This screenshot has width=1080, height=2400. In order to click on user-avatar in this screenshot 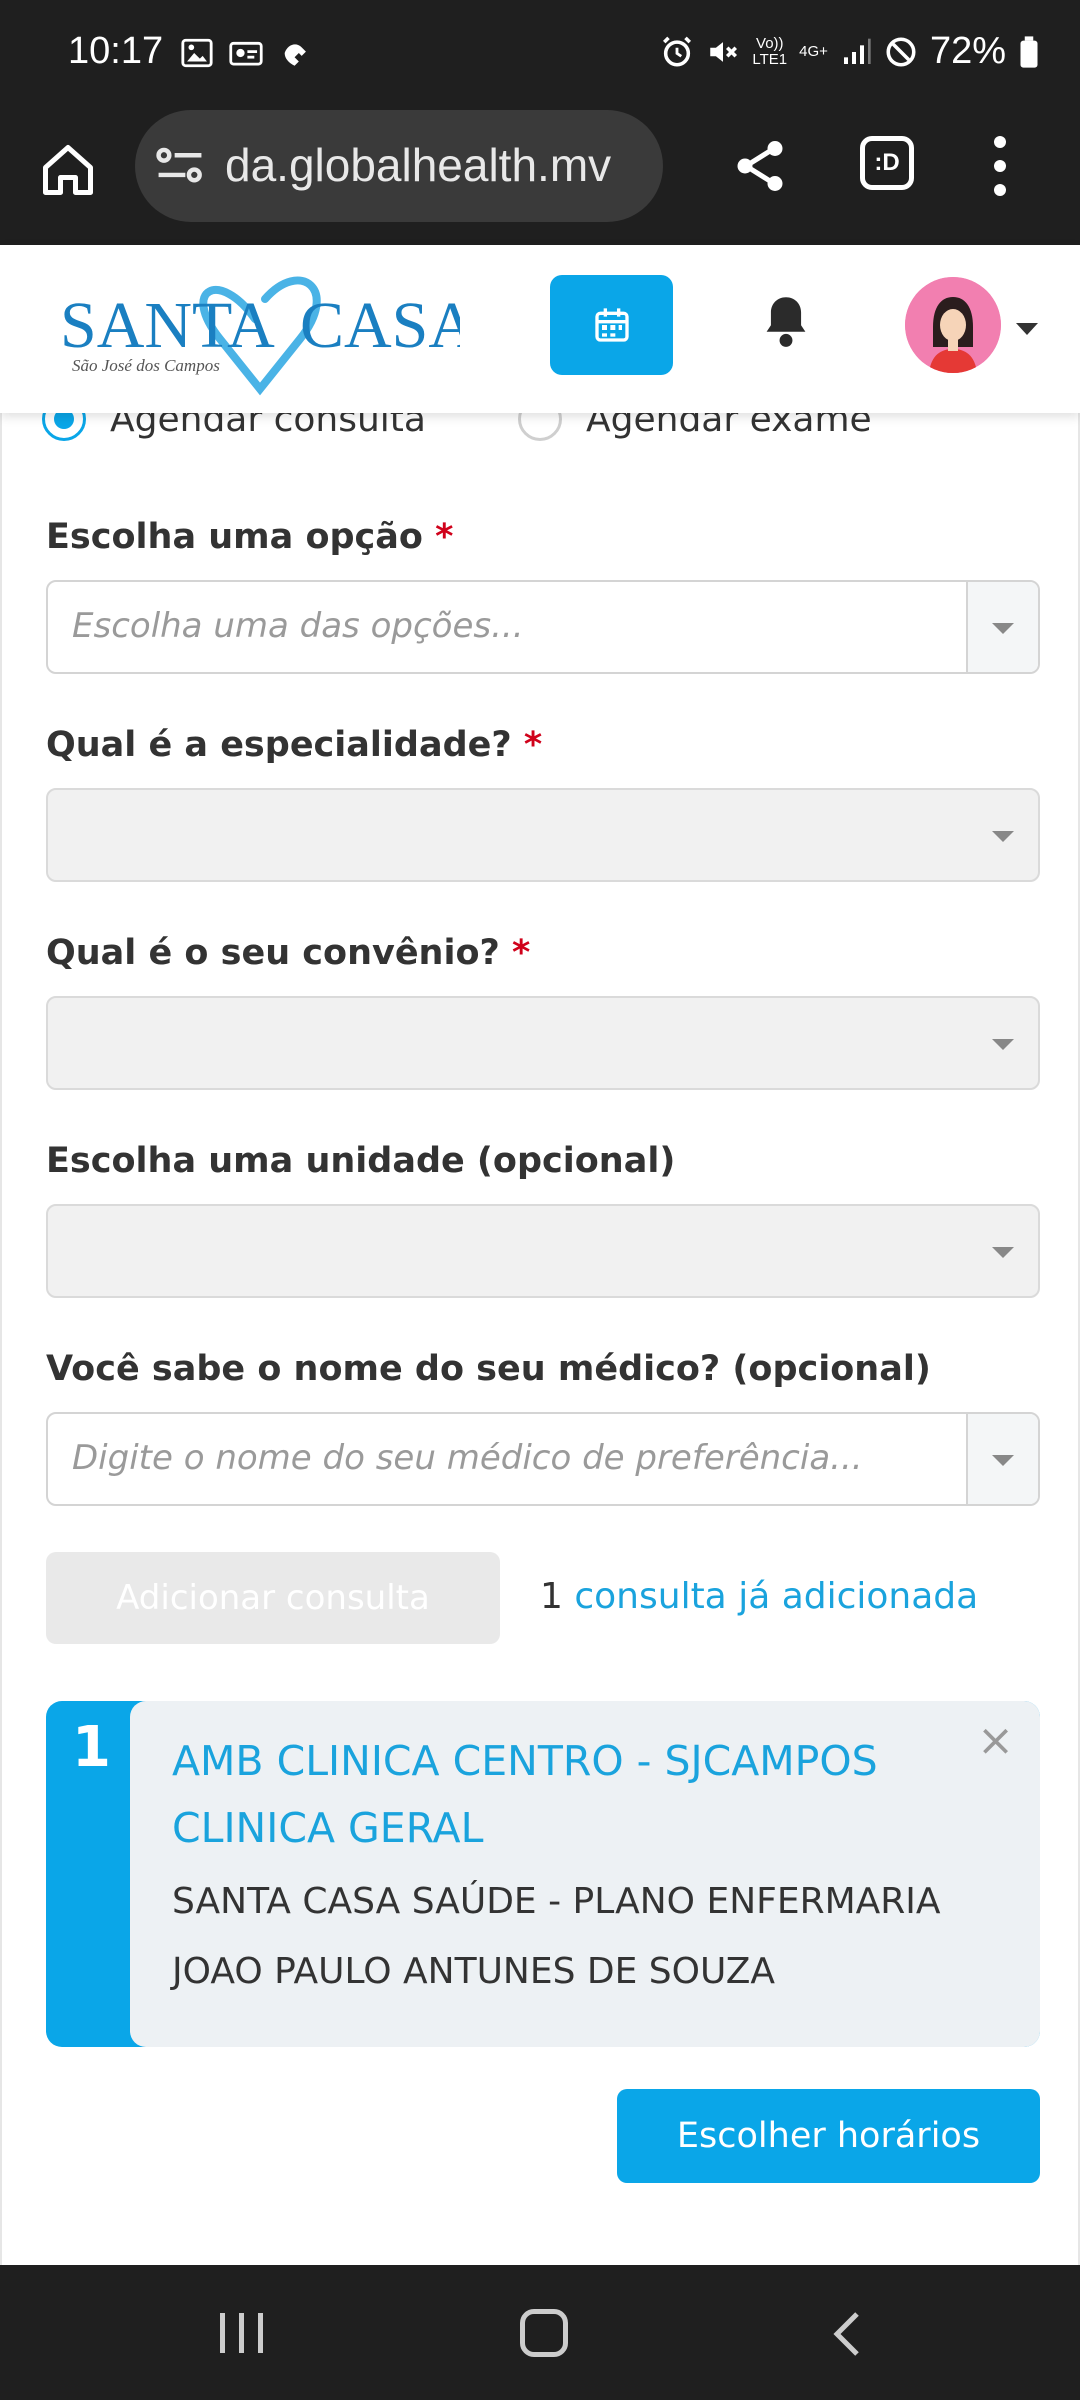, I will do `click(953, 325)`.